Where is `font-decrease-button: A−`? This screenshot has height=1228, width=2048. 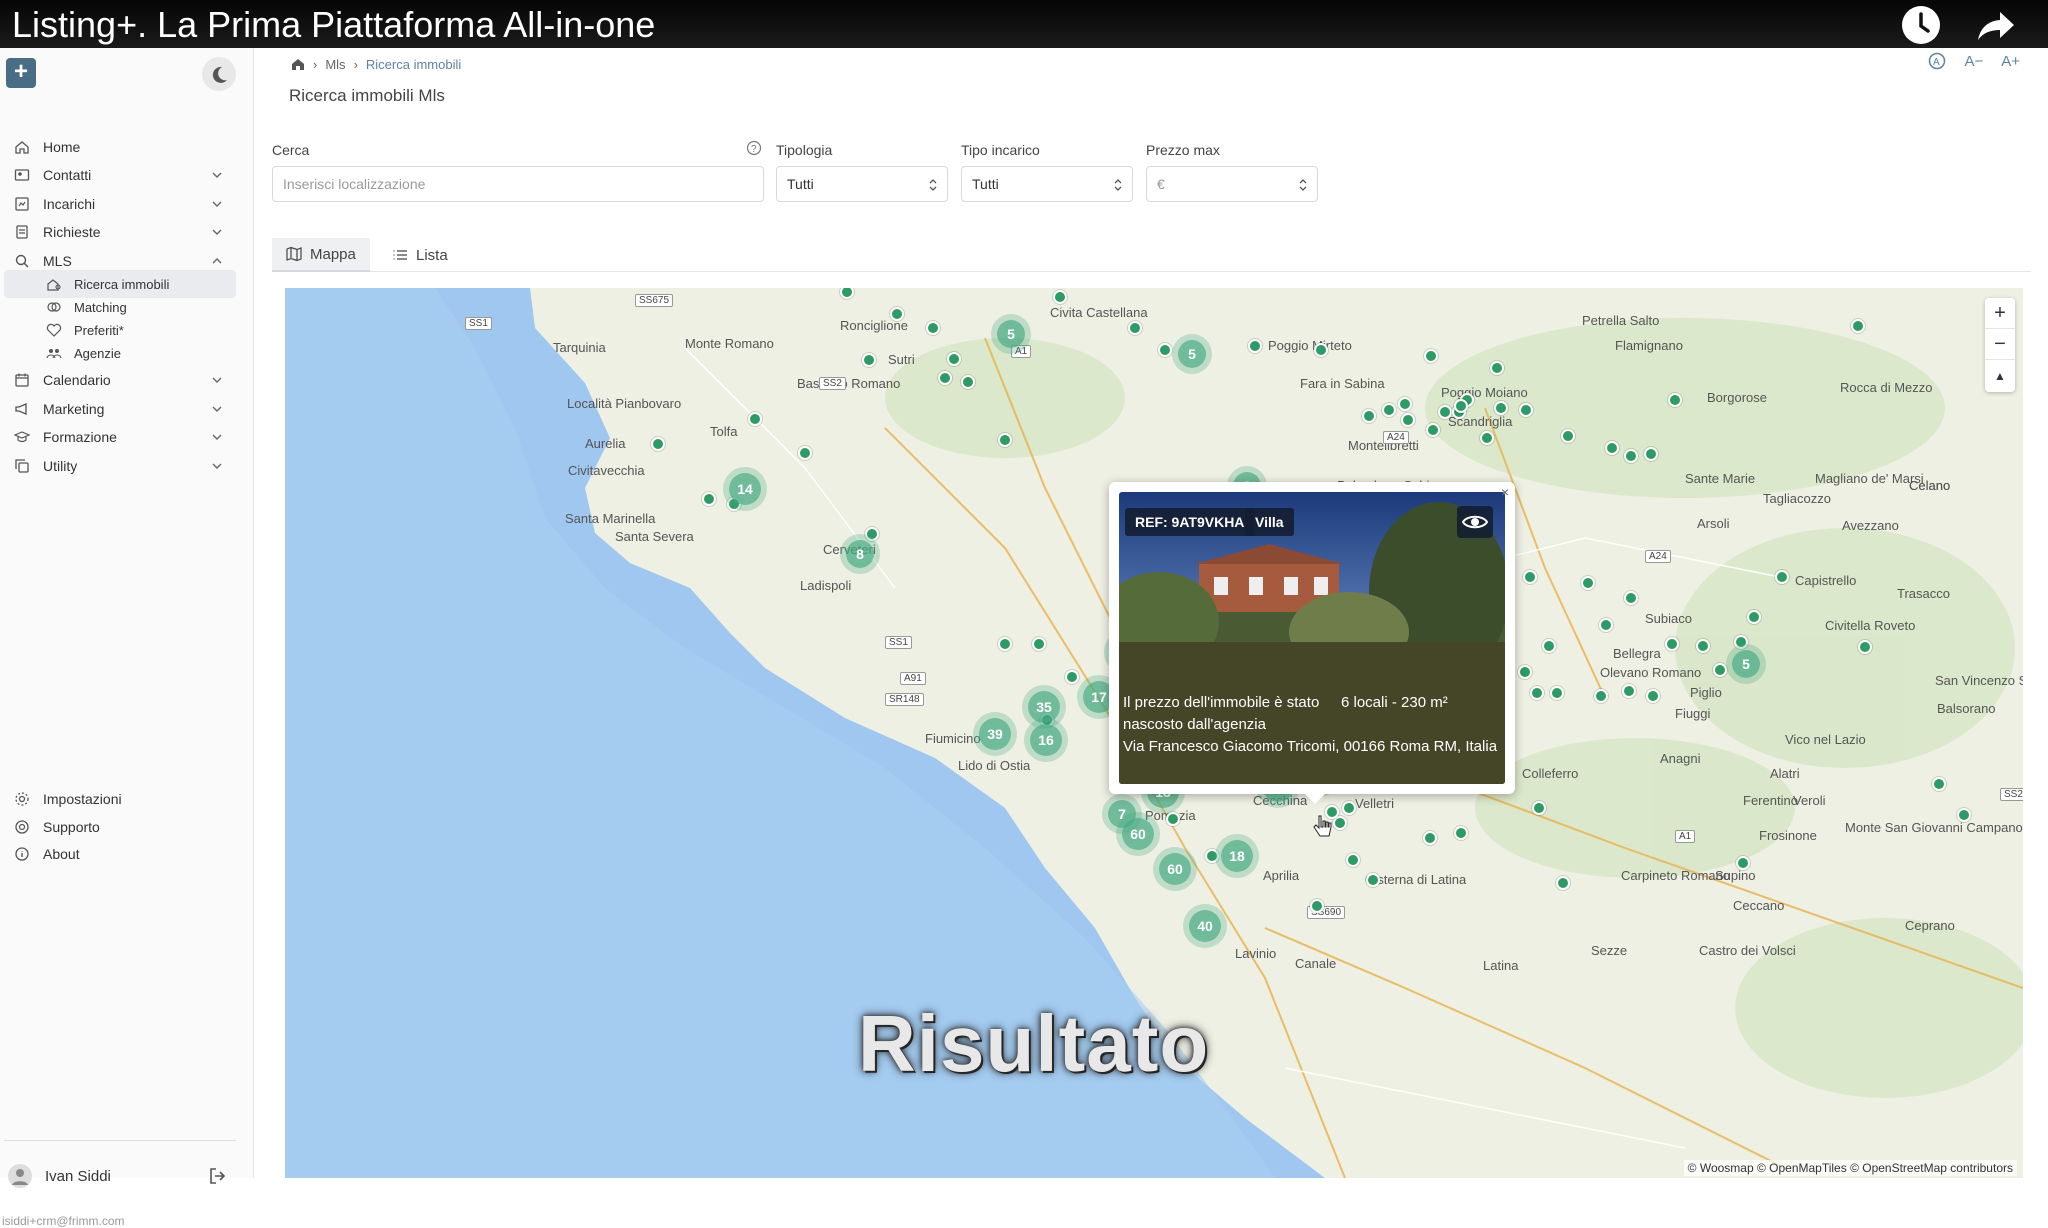
font-decrease-button: A− is located at coordinates (1973, 61).